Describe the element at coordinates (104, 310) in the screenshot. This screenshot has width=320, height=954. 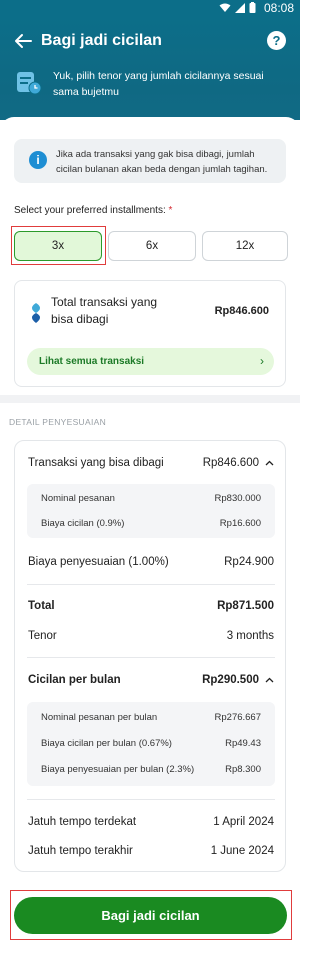
I see `splittable-total-label: Total transaksi yang bisa dibagi` at that location.